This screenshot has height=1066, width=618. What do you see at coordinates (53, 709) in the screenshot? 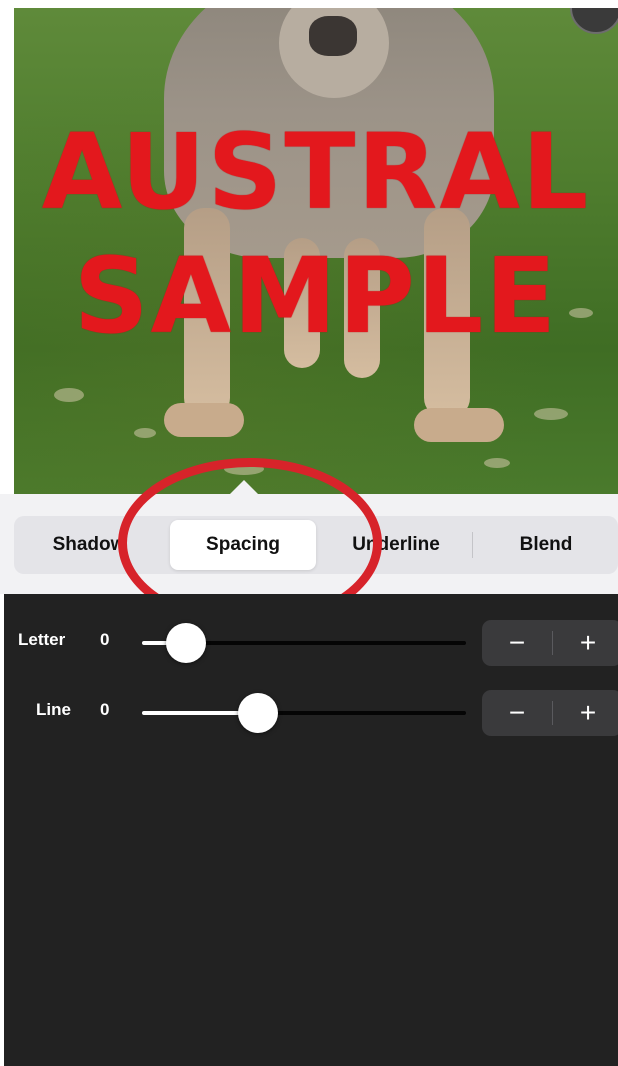
I see `line-spacing-label: Line` at bounding box center [53, 709].